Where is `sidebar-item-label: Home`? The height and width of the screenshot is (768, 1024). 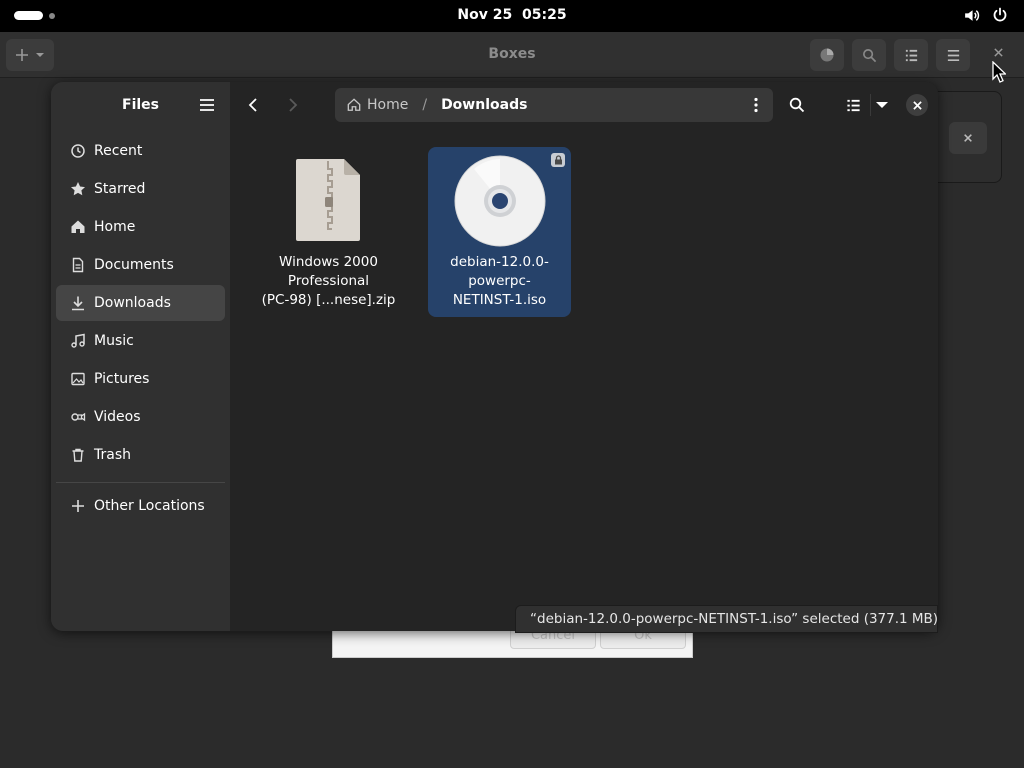 sidebar-item-label: Home is located at coordinates (115, 227).